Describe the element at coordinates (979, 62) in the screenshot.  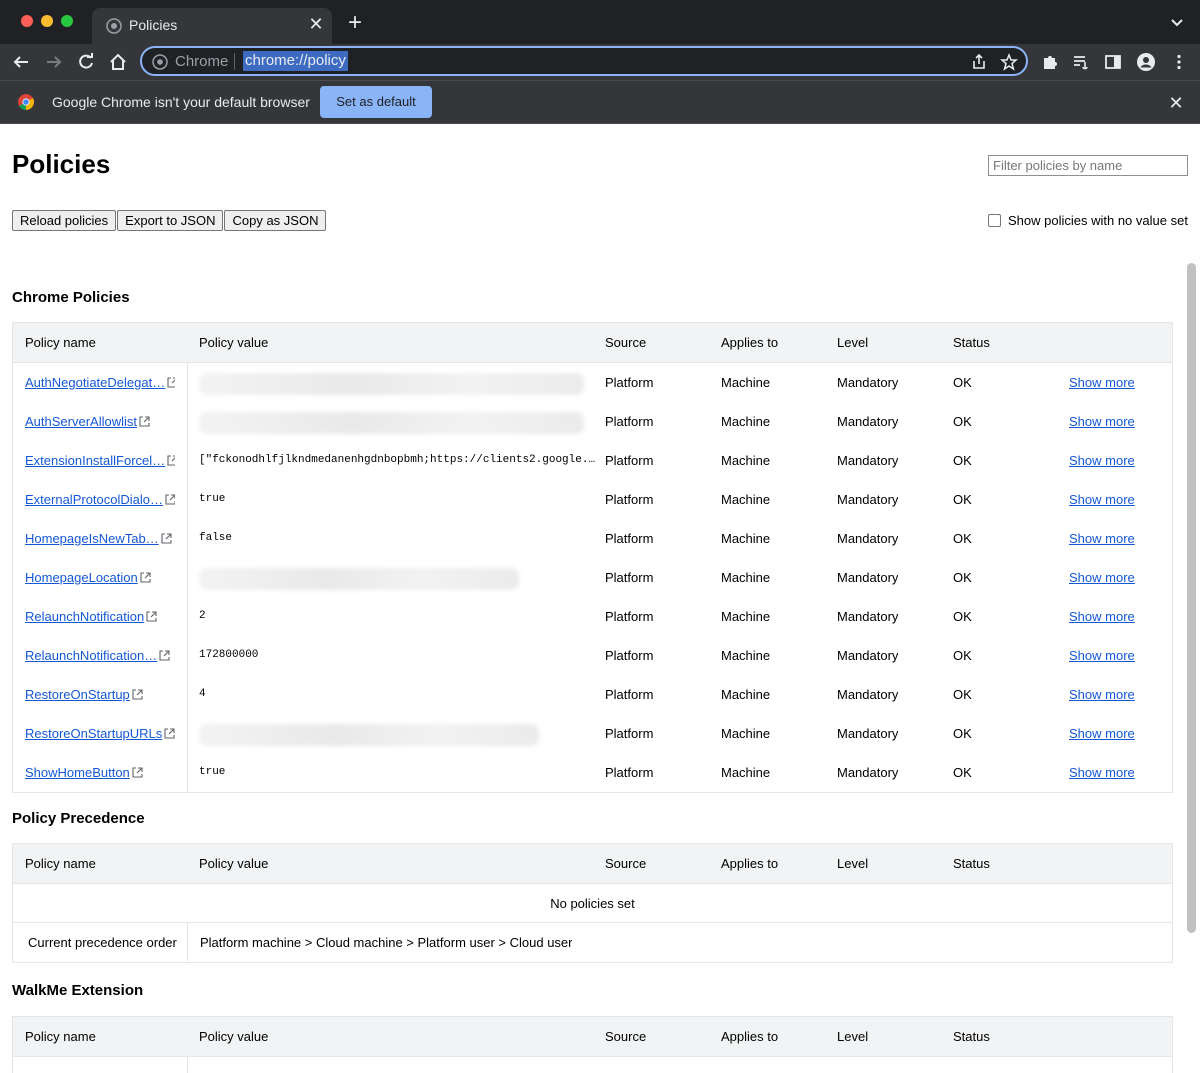
I see `share-icon` at that location.